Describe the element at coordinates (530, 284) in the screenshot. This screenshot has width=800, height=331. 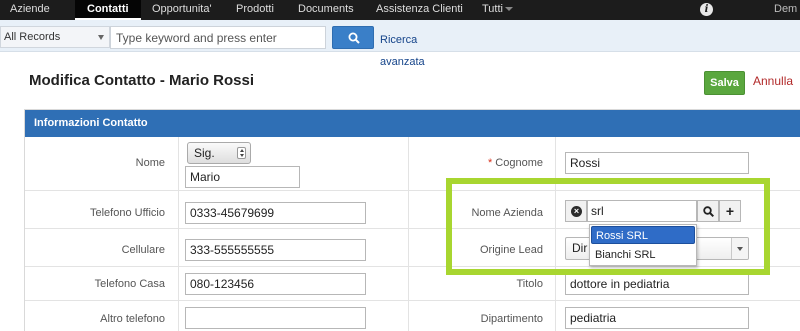
I see `titolo-label: Titolo` at that location.